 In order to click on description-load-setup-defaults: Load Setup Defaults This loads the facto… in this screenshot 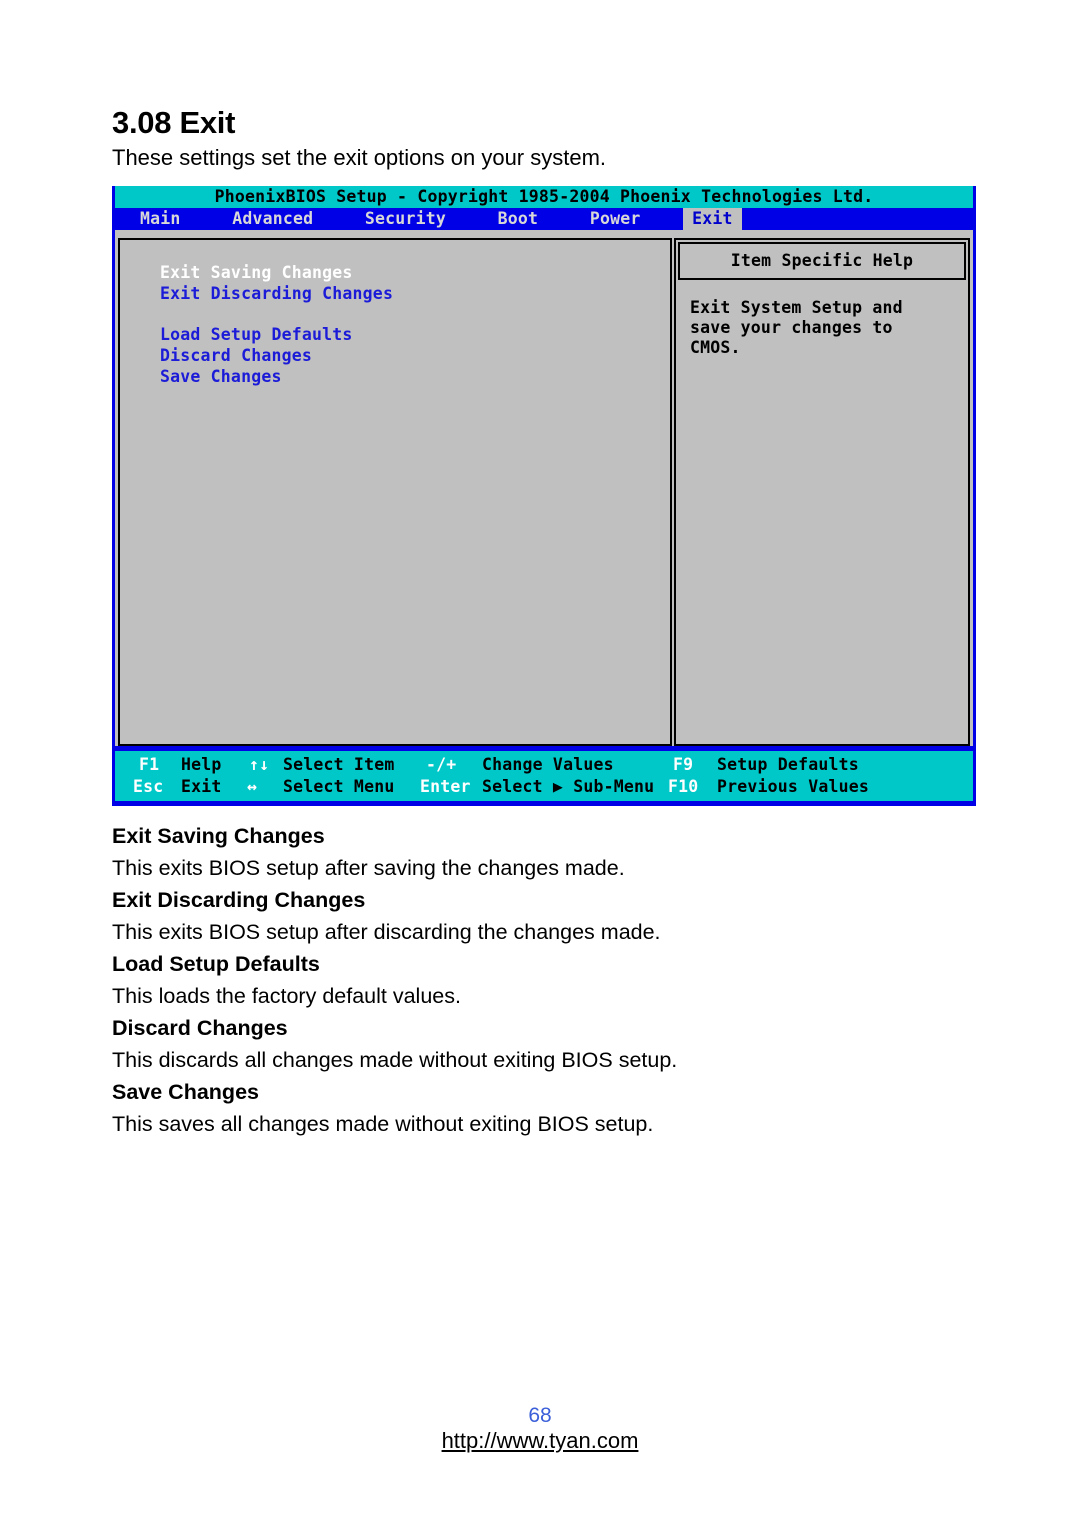, I will do `click(286, 980)`.